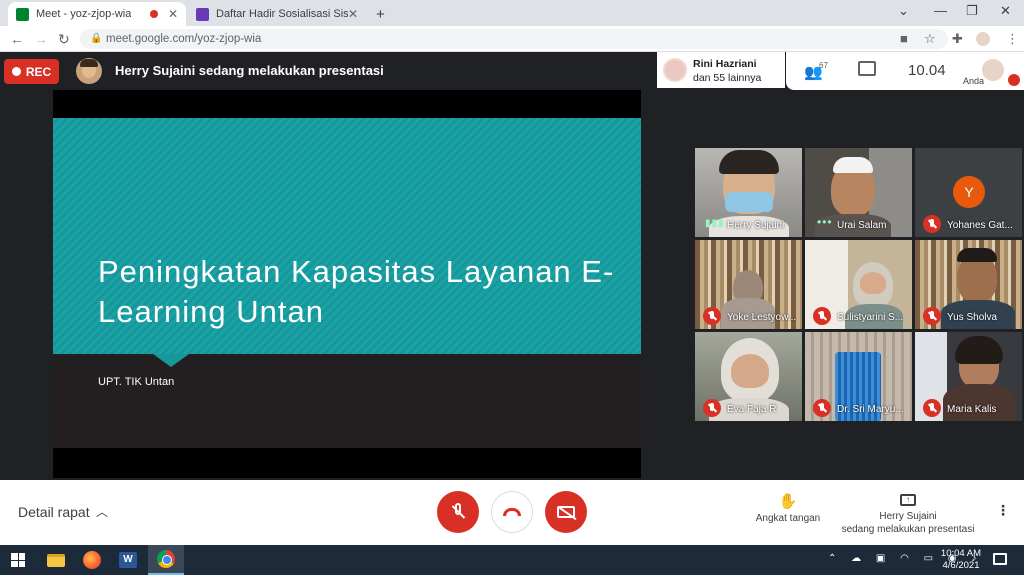 This screenshot has height=575, width=1024. What do you see at coordinates (725, 64) in the screenshot?
I see `participant-name: Rini Hazriani` at bounding box center [725, 64].